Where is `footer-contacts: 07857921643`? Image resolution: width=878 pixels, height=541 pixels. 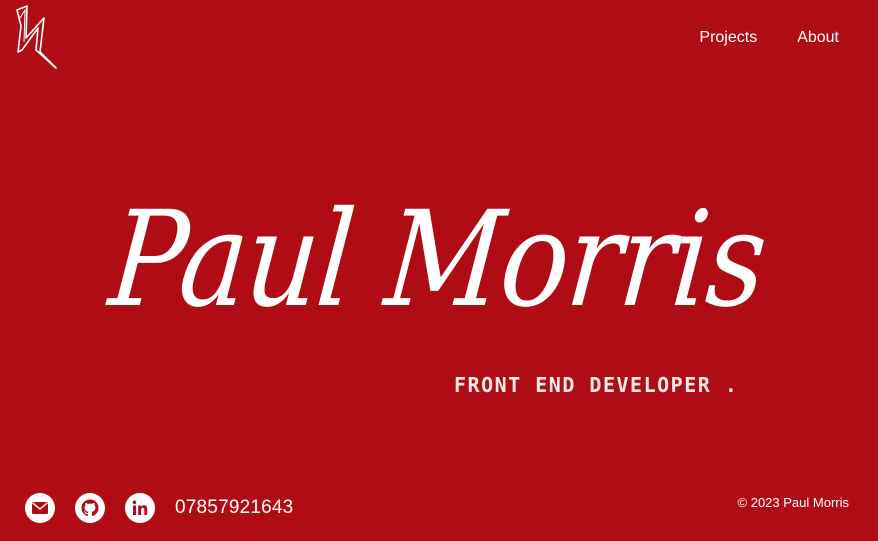
footer-contacts: 07857921643 is located at coordinates (159, 508).